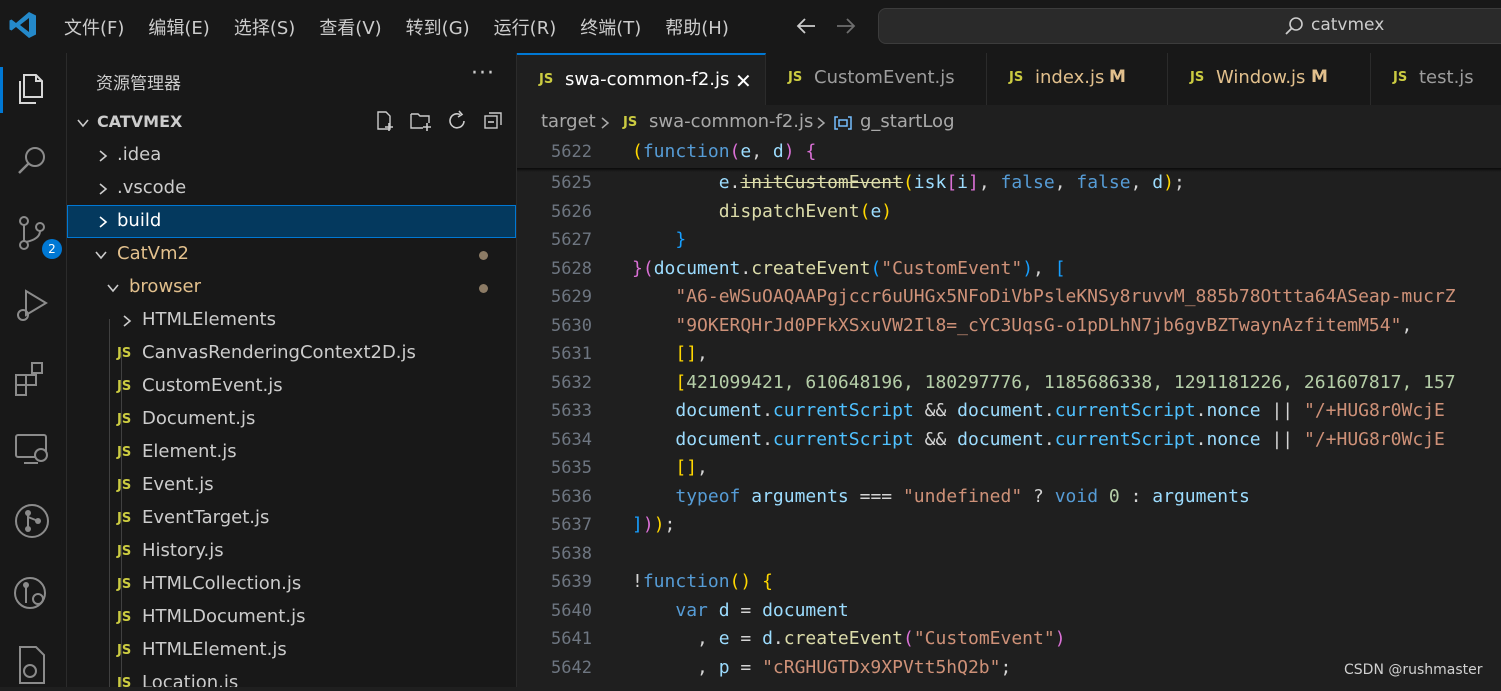 The width and height of the screenshot is (1501, 691). What do you see at coordinates (291, 452) in the screenshot?
I see `tree-file: JS Element.js` at bounding box center [291, 452].